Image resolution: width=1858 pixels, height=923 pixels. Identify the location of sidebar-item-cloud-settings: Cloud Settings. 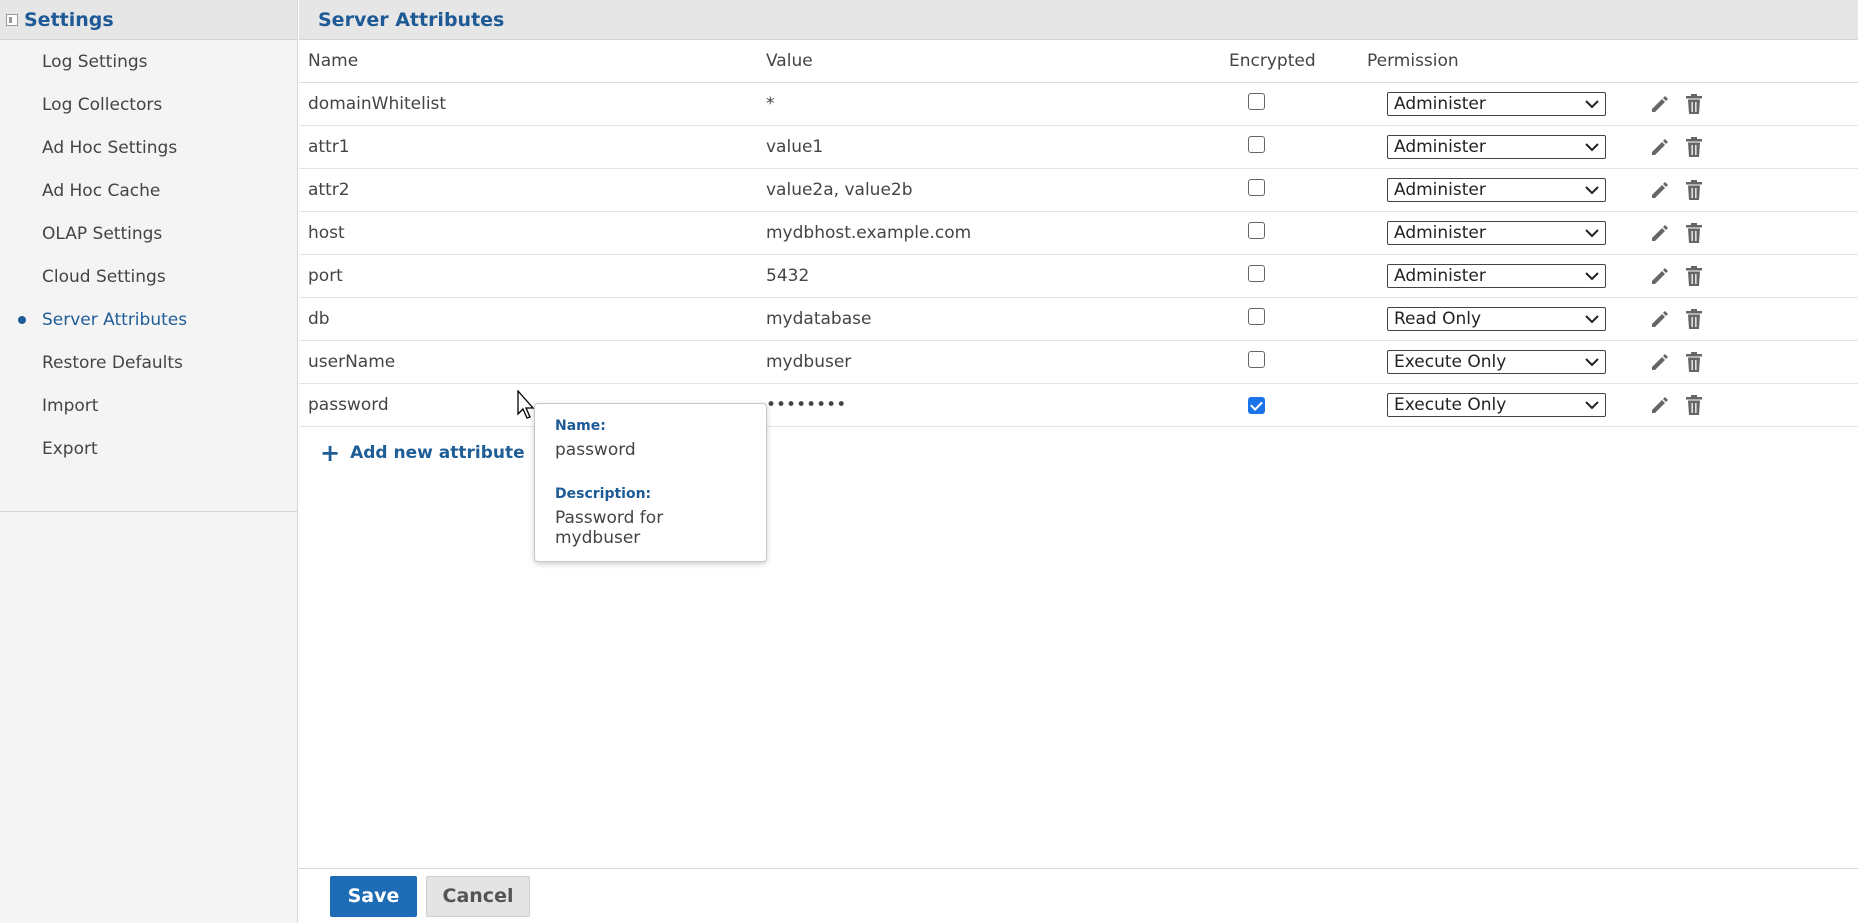
(148, 276).